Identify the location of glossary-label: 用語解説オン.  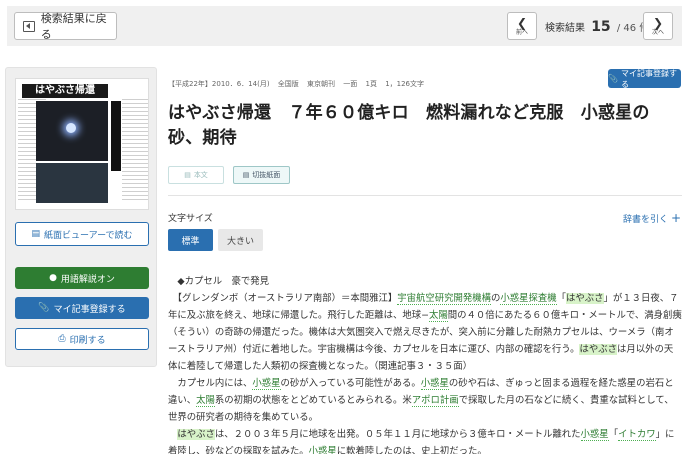
(87, 279).